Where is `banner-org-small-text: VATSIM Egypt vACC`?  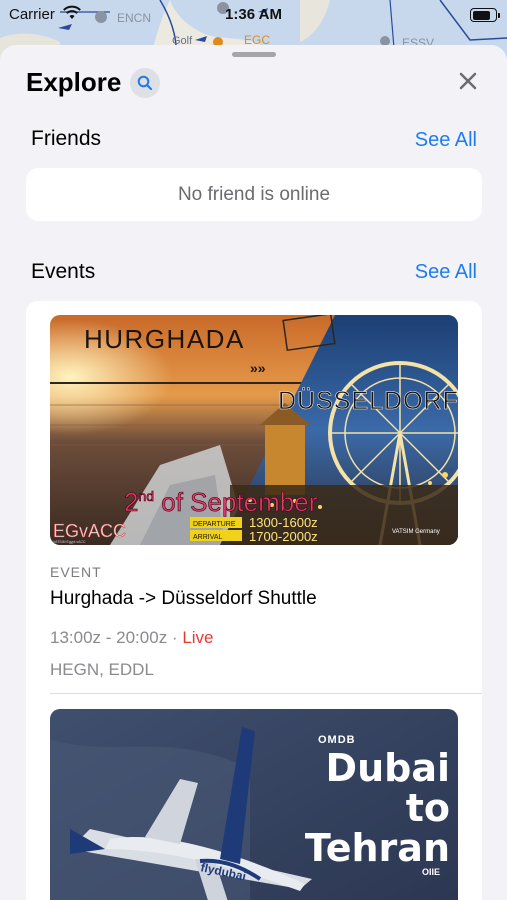
banner-org-small-text: VATSIM Egypt vACC is located at coordinates (69, 542).